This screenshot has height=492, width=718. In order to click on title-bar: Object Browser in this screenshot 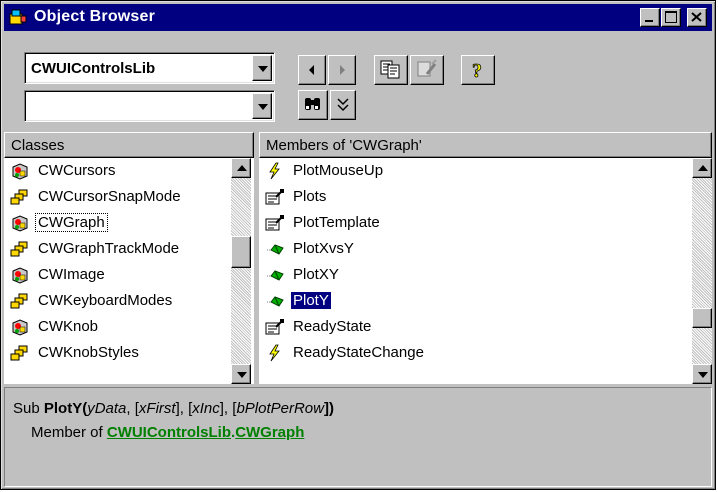, I will do `click(358, 17)`.